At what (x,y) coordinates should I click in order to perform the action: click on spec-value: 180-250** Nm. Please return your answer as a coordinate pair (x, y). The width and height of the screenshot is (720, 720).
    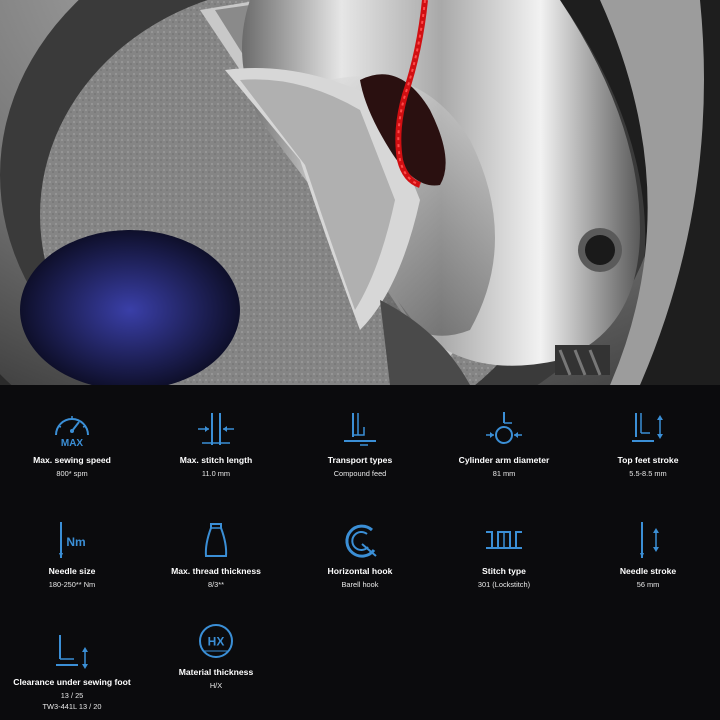
    Looking at the image, I should click on (72, 584).